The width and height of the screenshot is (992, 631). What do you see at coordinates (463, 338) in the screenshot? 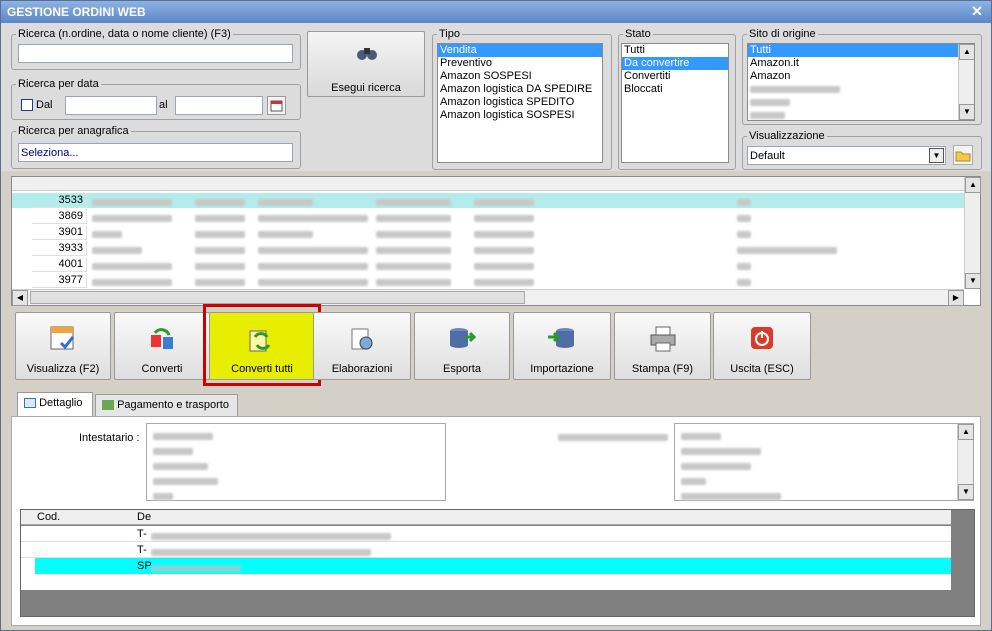
I see `export-icon` at bounding box center [463, 338].